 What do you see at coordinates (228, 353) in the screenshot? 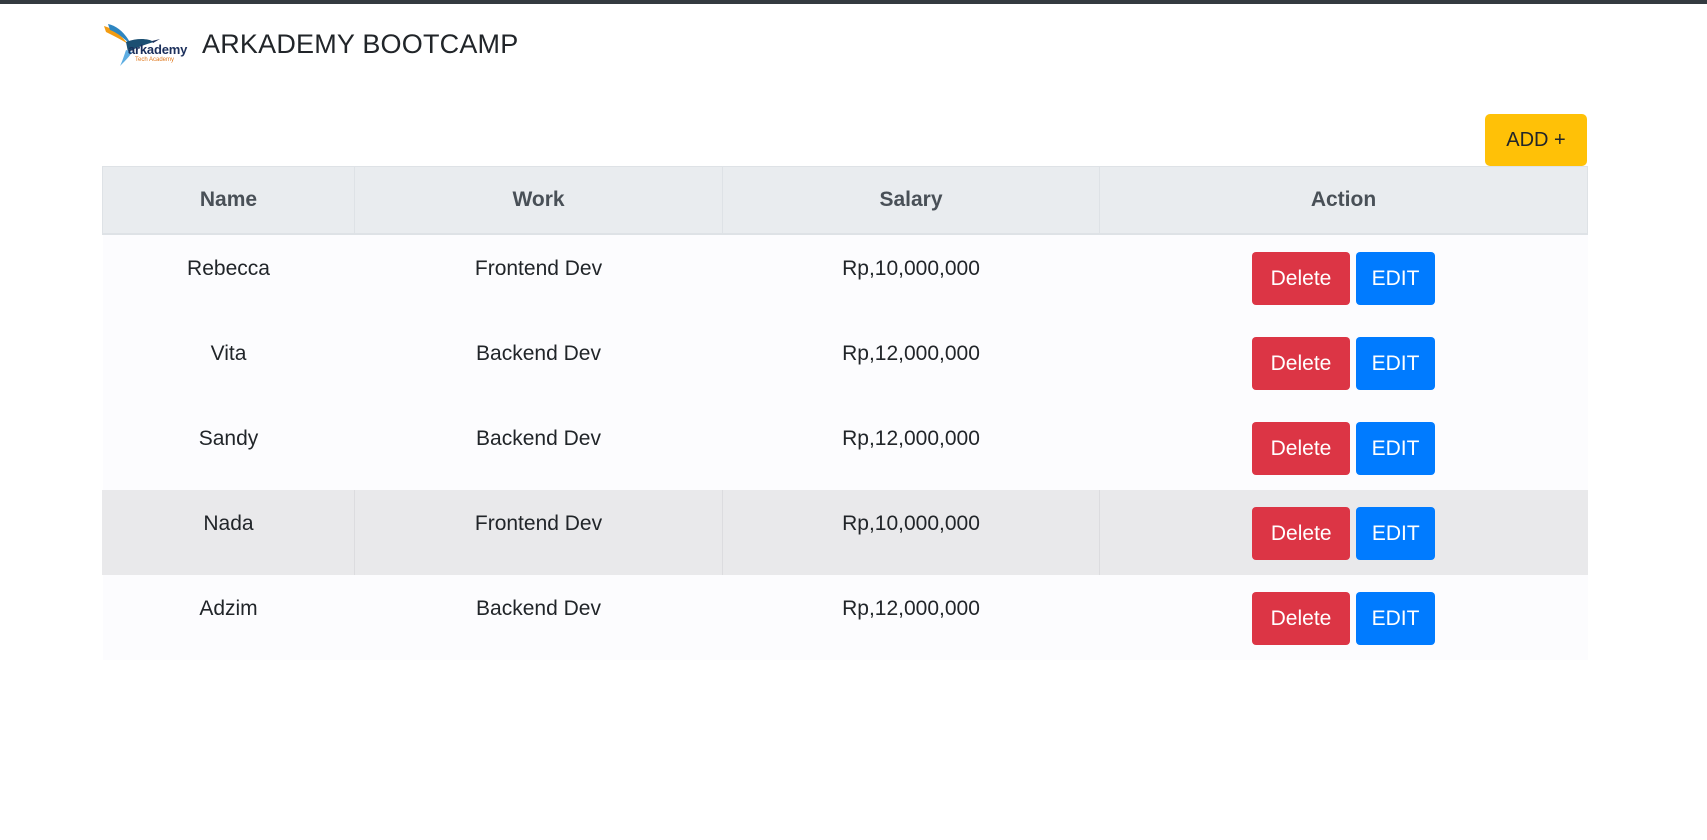
I see `employee-name: Vita` at bounding box center [228, 353].